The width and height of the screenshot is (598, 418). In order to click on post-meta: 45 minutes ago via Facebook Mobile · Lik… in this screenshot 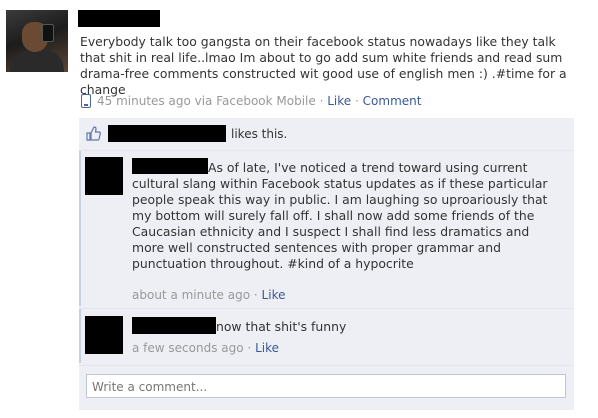, I will do `click(259, 101)`.